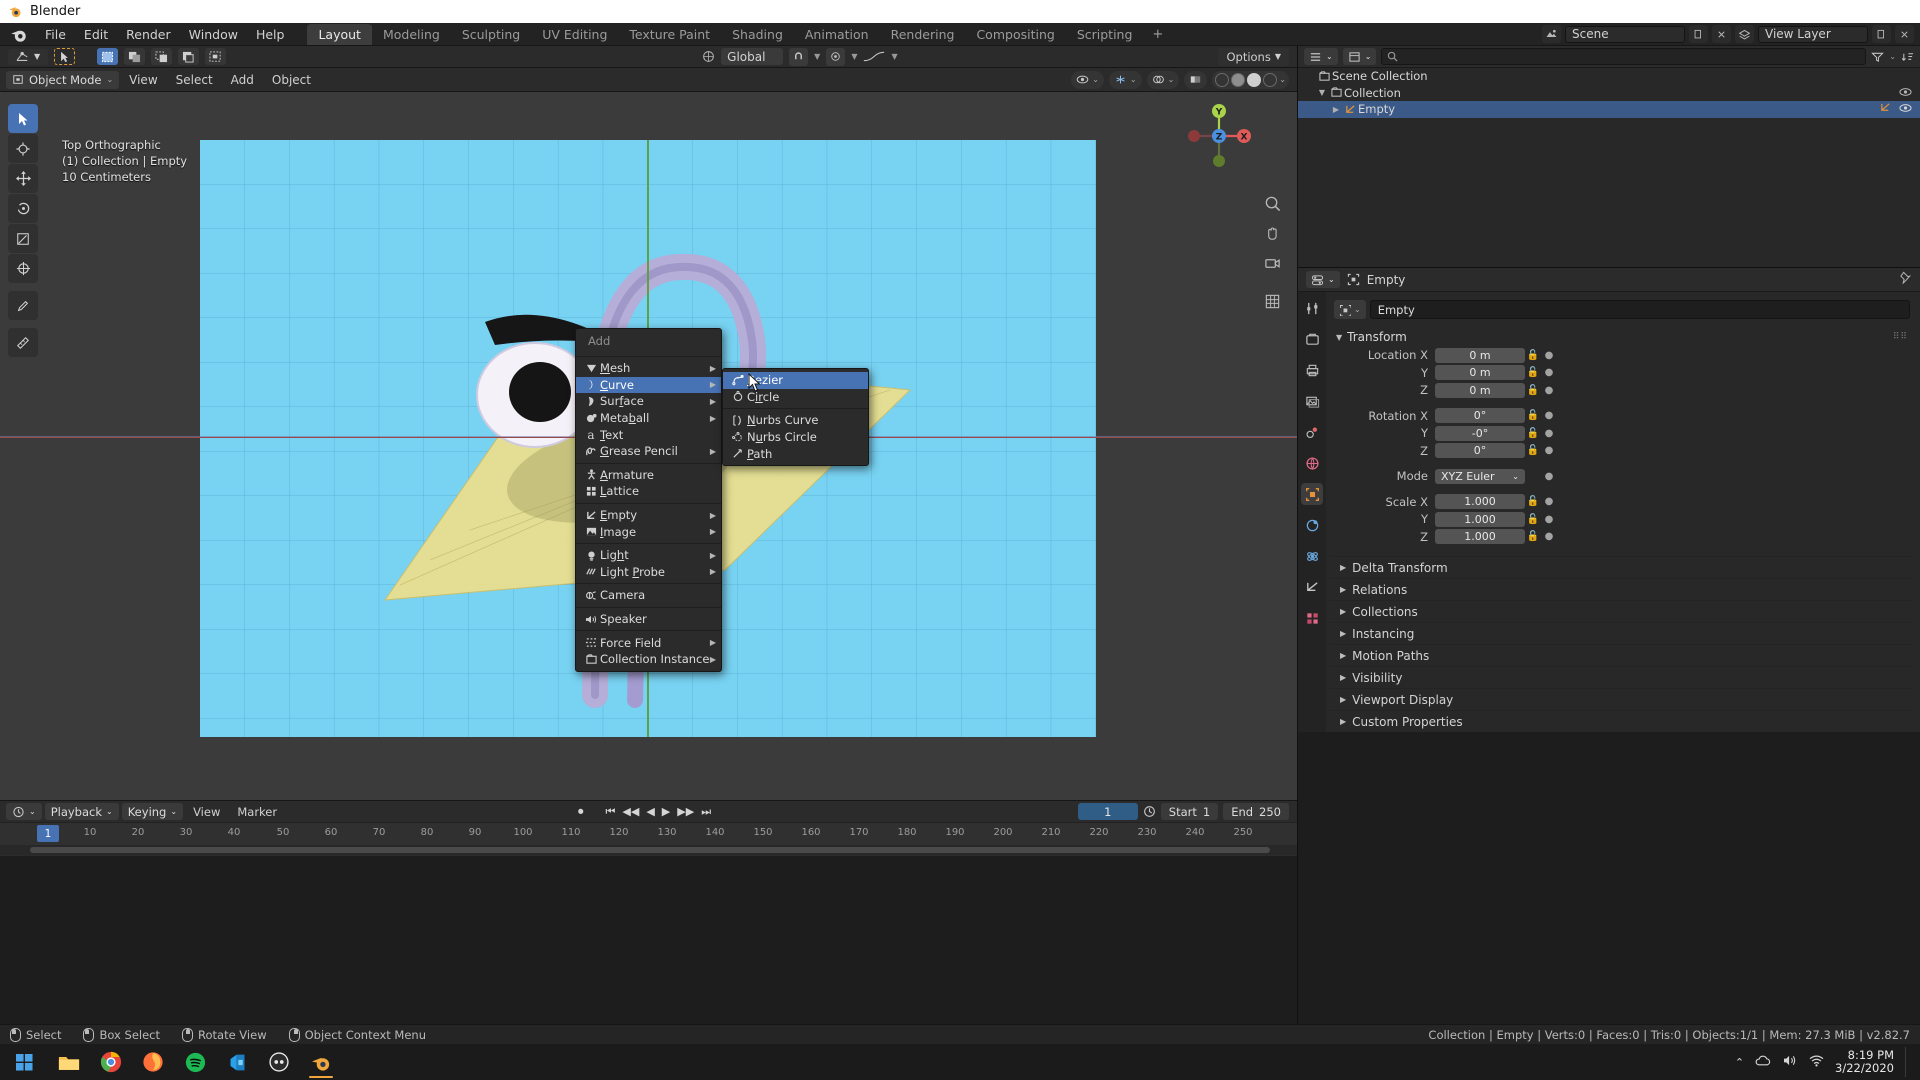  I want to click on tool-transform-icon, so click(23, 268).